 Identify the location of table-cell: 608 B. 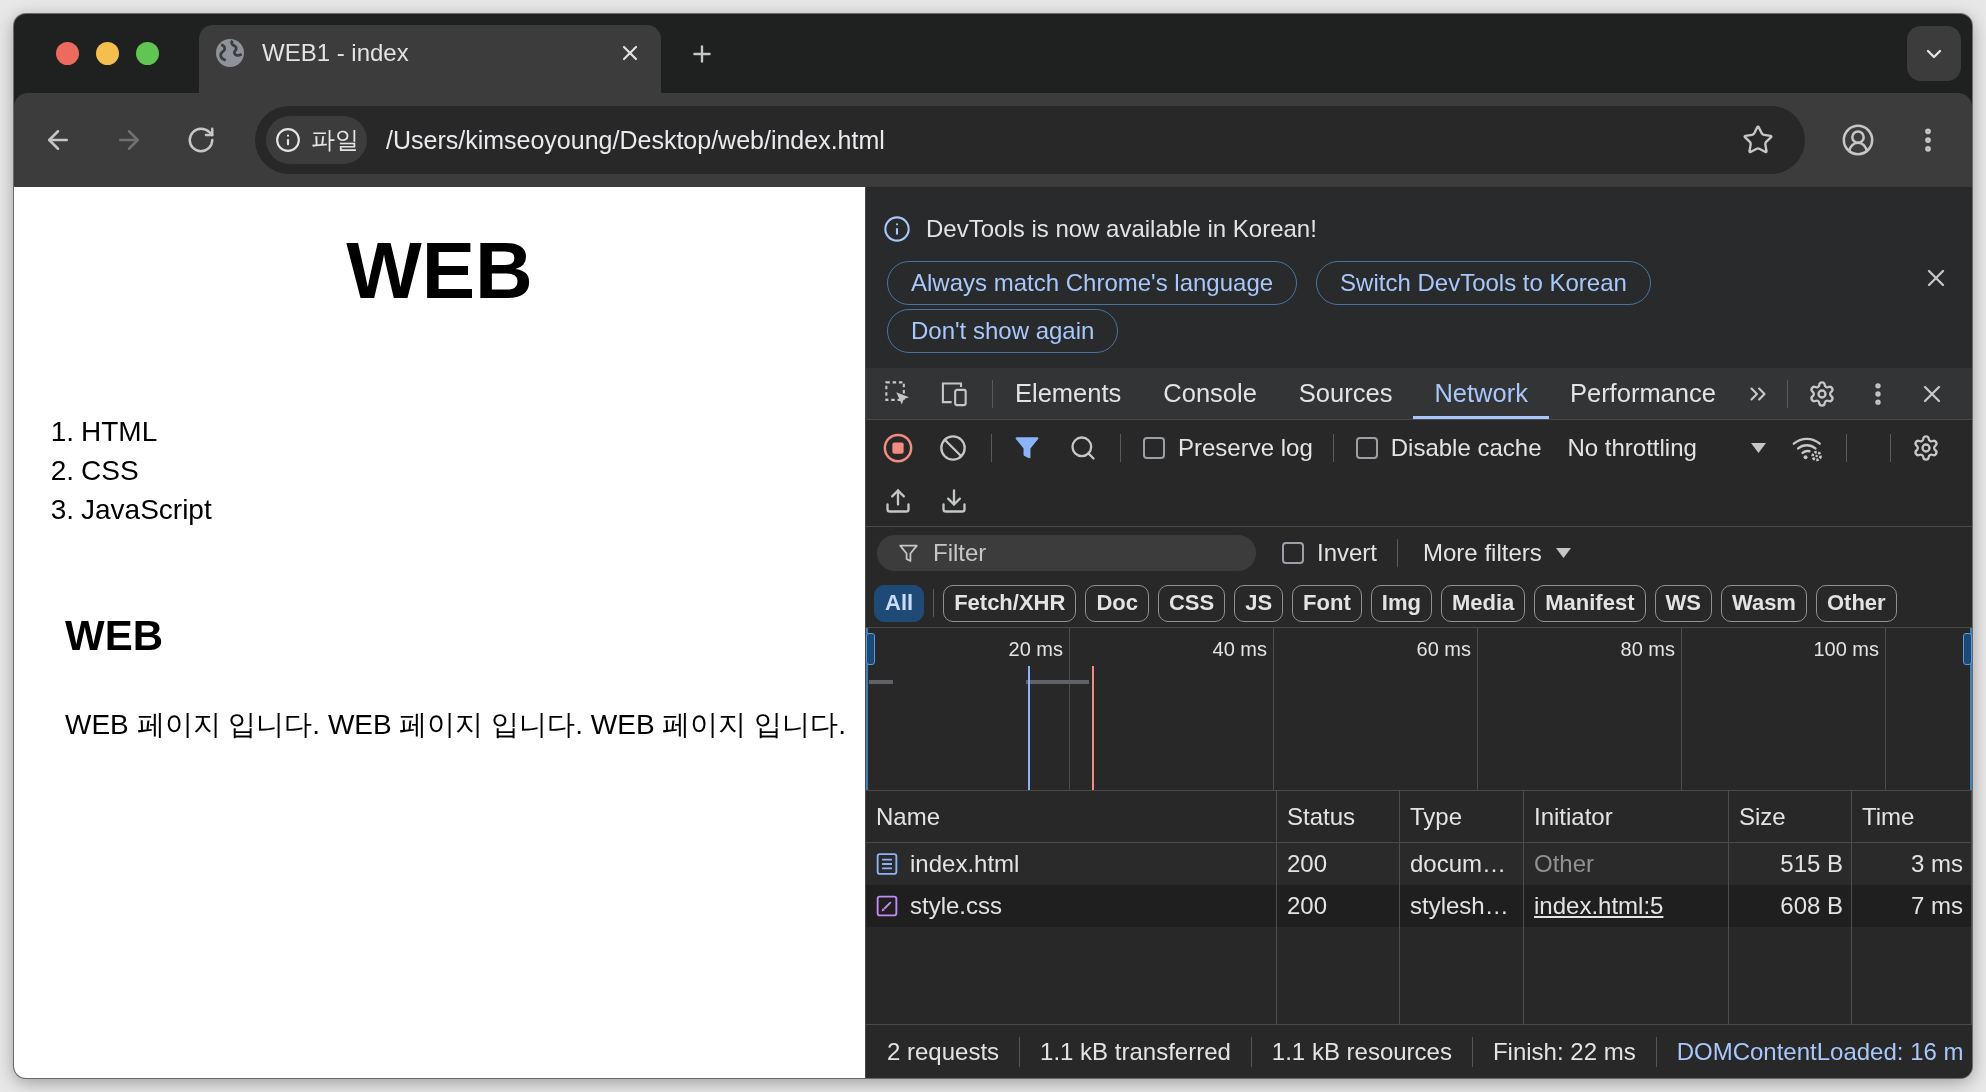
(1811, 906).